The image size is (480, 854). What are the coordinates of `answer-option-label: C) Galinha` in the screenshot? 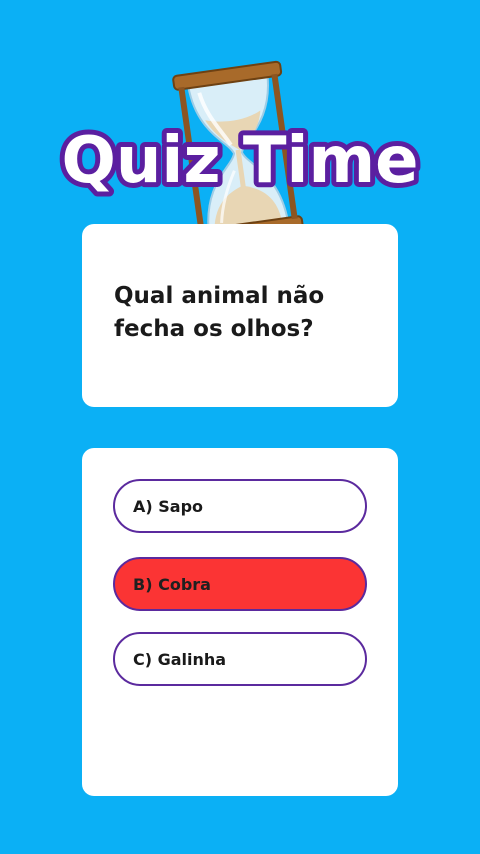 It's located at (180, 659).